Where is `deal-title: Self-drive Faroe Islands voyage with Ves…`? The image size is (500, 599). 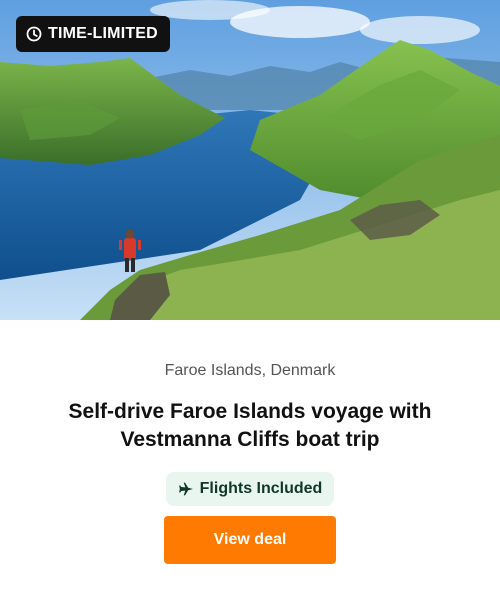
deal-title: Self-drive Faroe Islands voyage with Ves… is located at coordinates (250, 426).